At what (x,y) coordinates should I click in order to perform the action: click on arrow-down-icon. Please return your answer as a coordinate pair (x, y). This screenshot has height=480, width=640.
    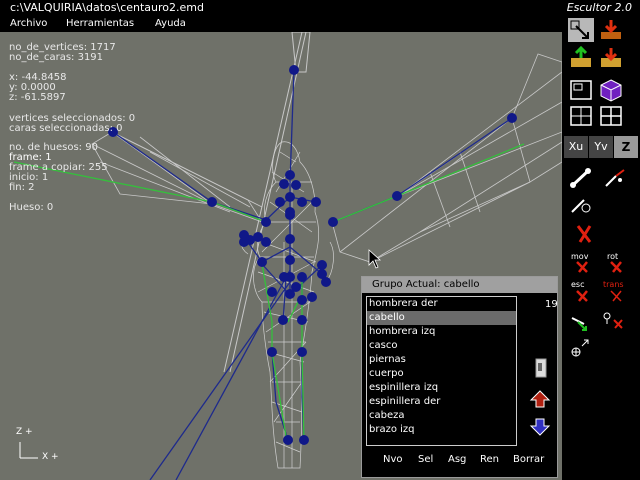
    Looking at the image, I should click on (540, 427).